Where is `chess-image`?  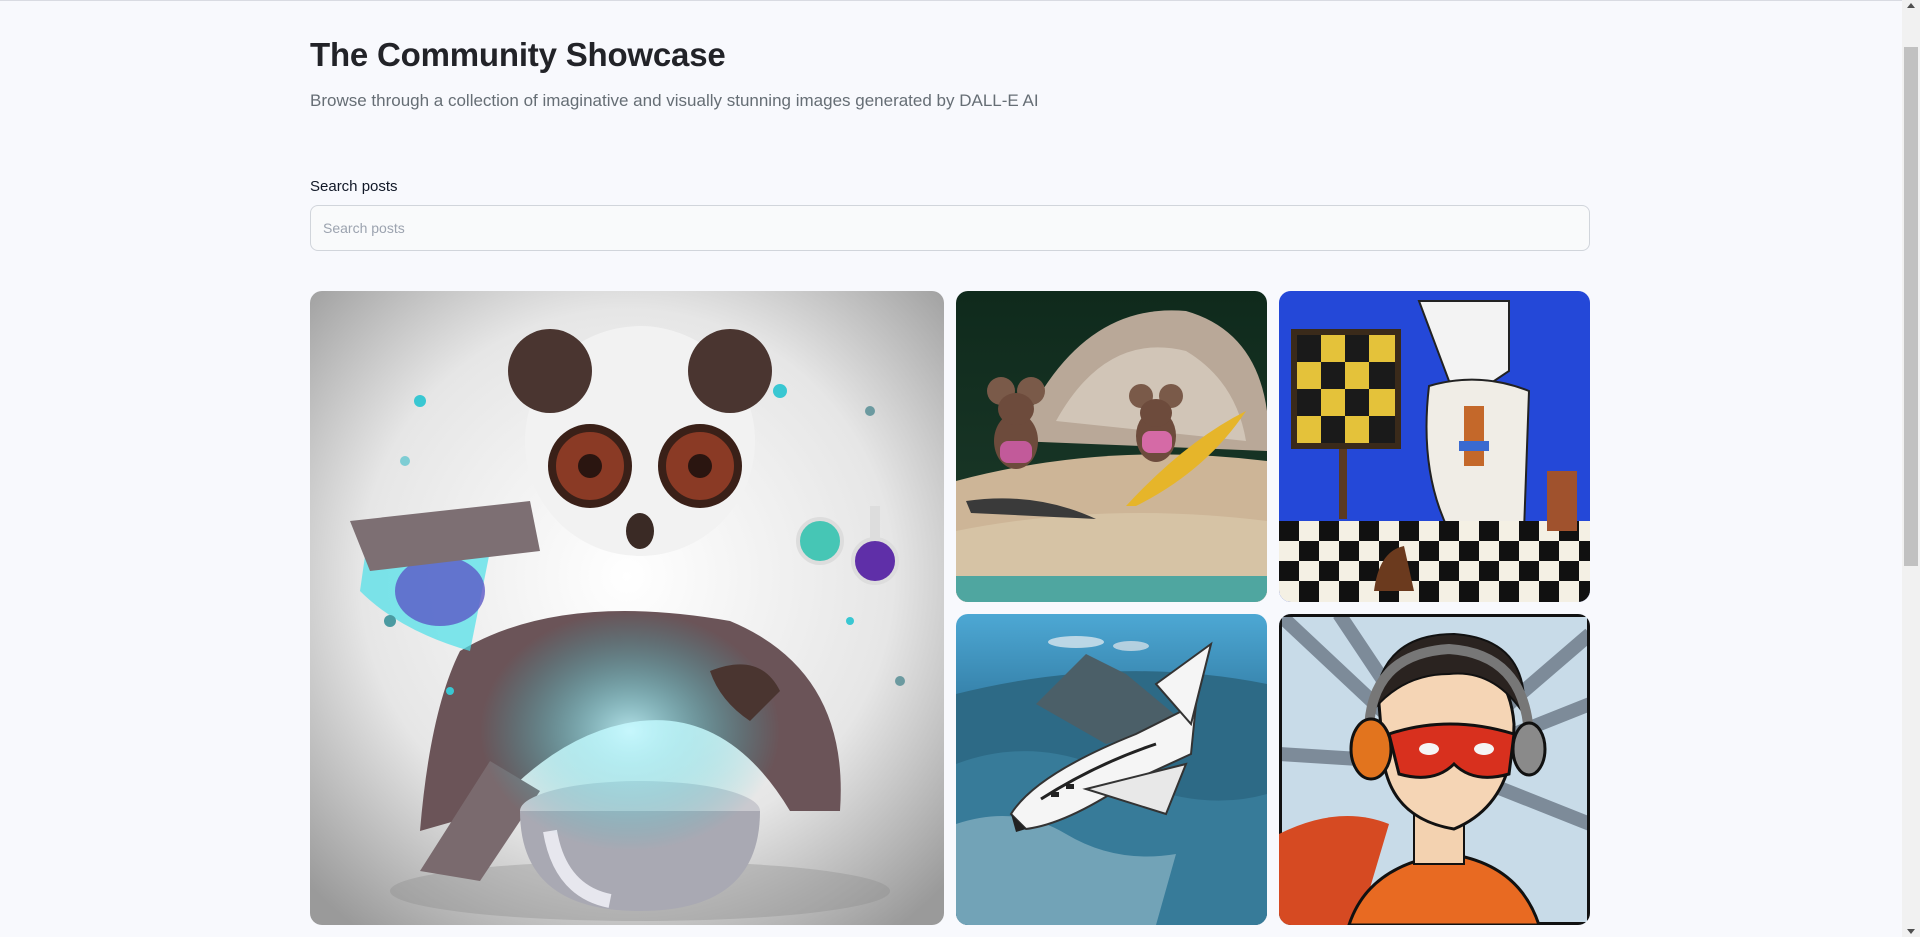
chess-image is located at coordinates (1434, 446).